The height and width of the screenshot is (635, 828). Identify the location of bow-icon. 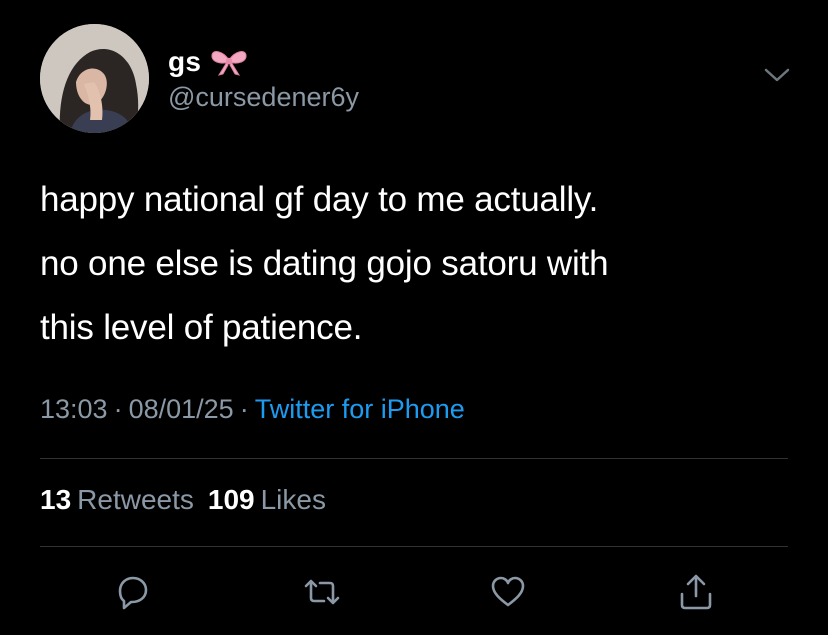
(229, 62).